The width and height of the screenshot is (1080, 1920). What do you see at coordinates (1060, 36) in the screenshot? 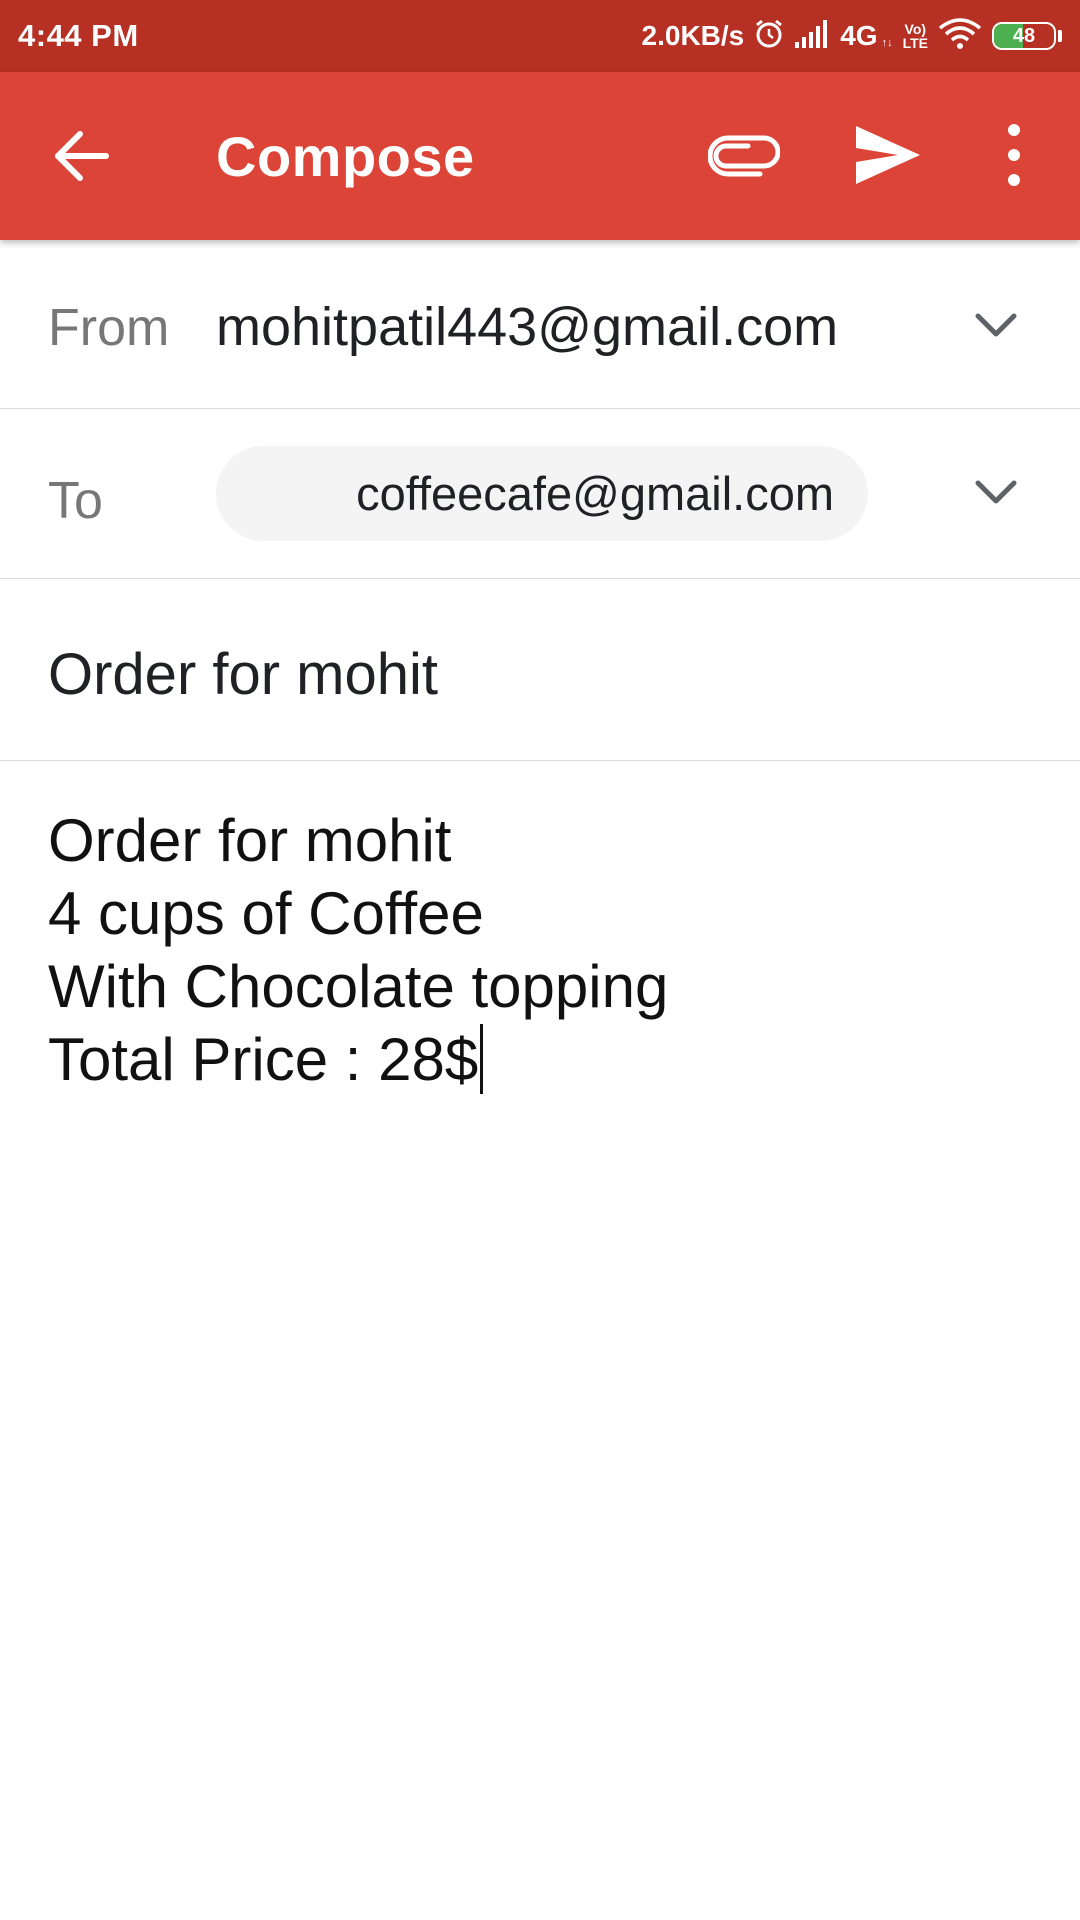
I see `battery-cap` at bounding box center [1060, 36].